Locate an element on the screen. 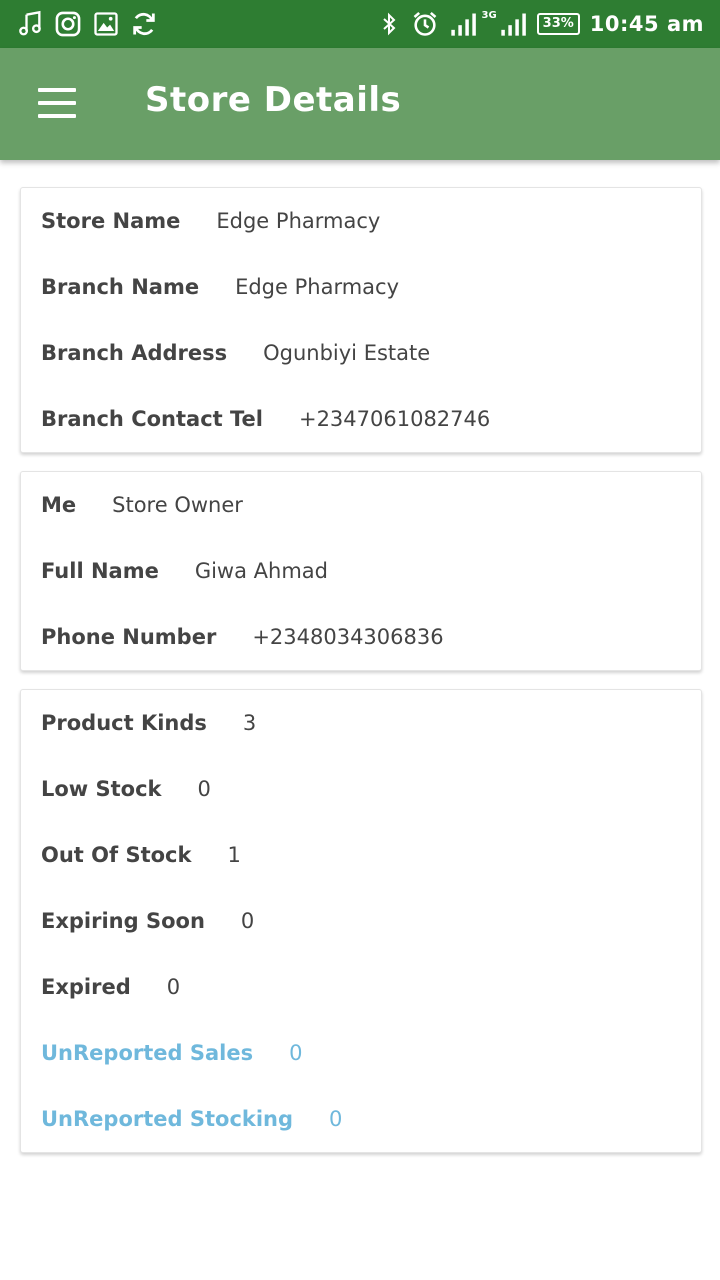  unreported-sales-label: UnReported Sales is located at coordinates (147, 1053).